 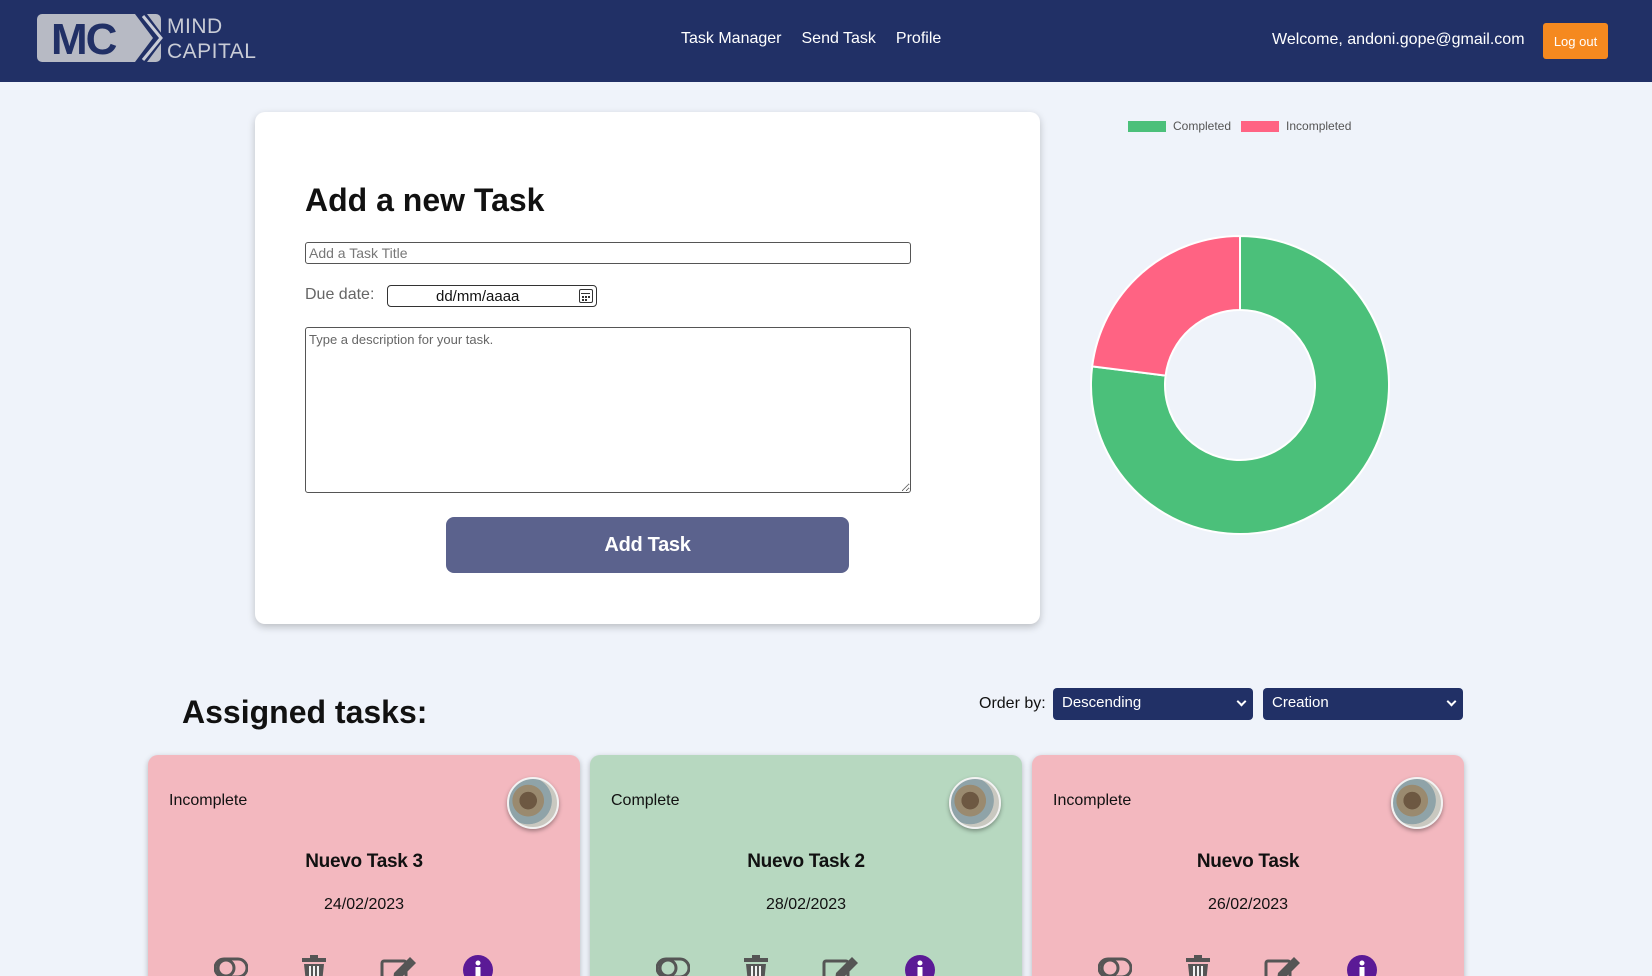 What do you see at coordinates (364, 904) in the screenshot?
I see `task-date: 24/02/2023` at bounding box center [364, 904].